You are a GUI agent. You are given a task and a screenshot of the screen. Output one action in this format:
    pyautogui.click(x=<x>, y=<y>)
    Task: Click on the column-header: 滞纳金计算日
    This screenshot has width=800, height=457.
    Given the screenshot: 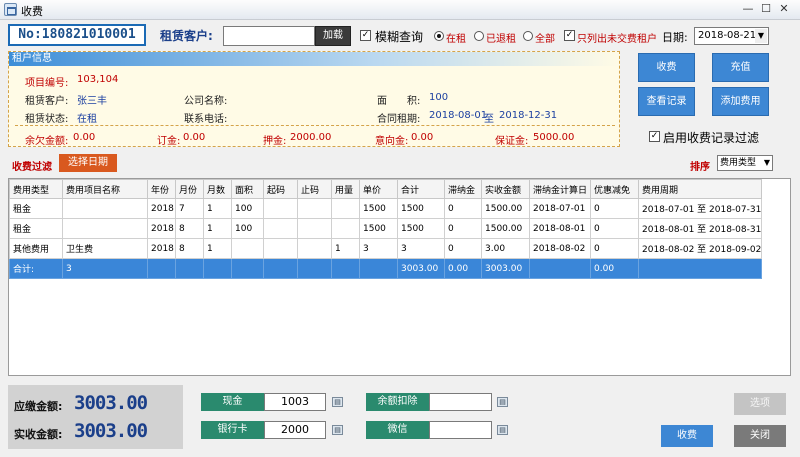 What is the action you would take?
    pyautogui.click(x=560, y=189)
    